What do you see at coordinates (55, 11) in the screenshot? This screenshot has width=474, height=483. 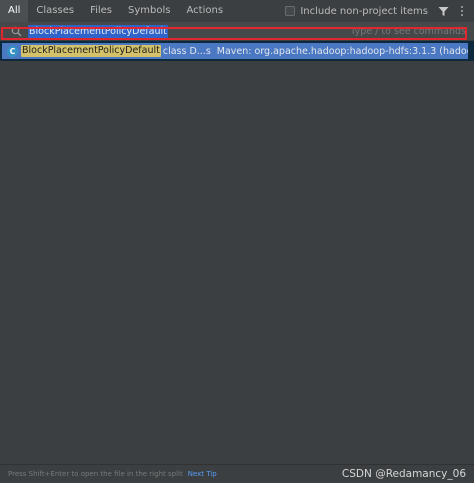 I see `tab-classes: Classes` at bounding box center [55, 11].